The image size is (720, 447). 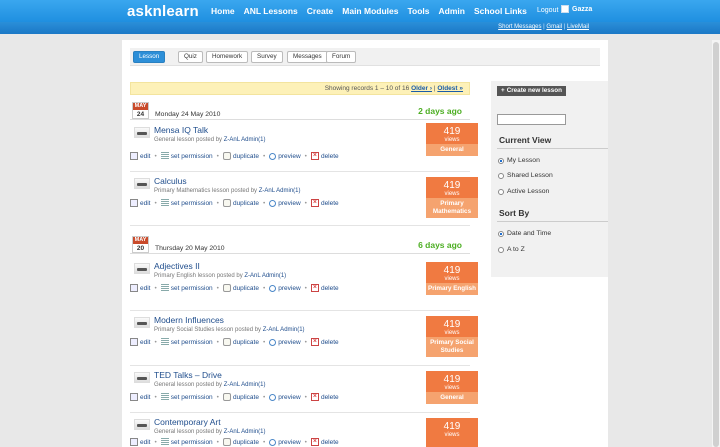 What do you see at coordinates (418, 11) in the screenshot?
I see `nav-tools: Tools` at bounding box center [418, 11].